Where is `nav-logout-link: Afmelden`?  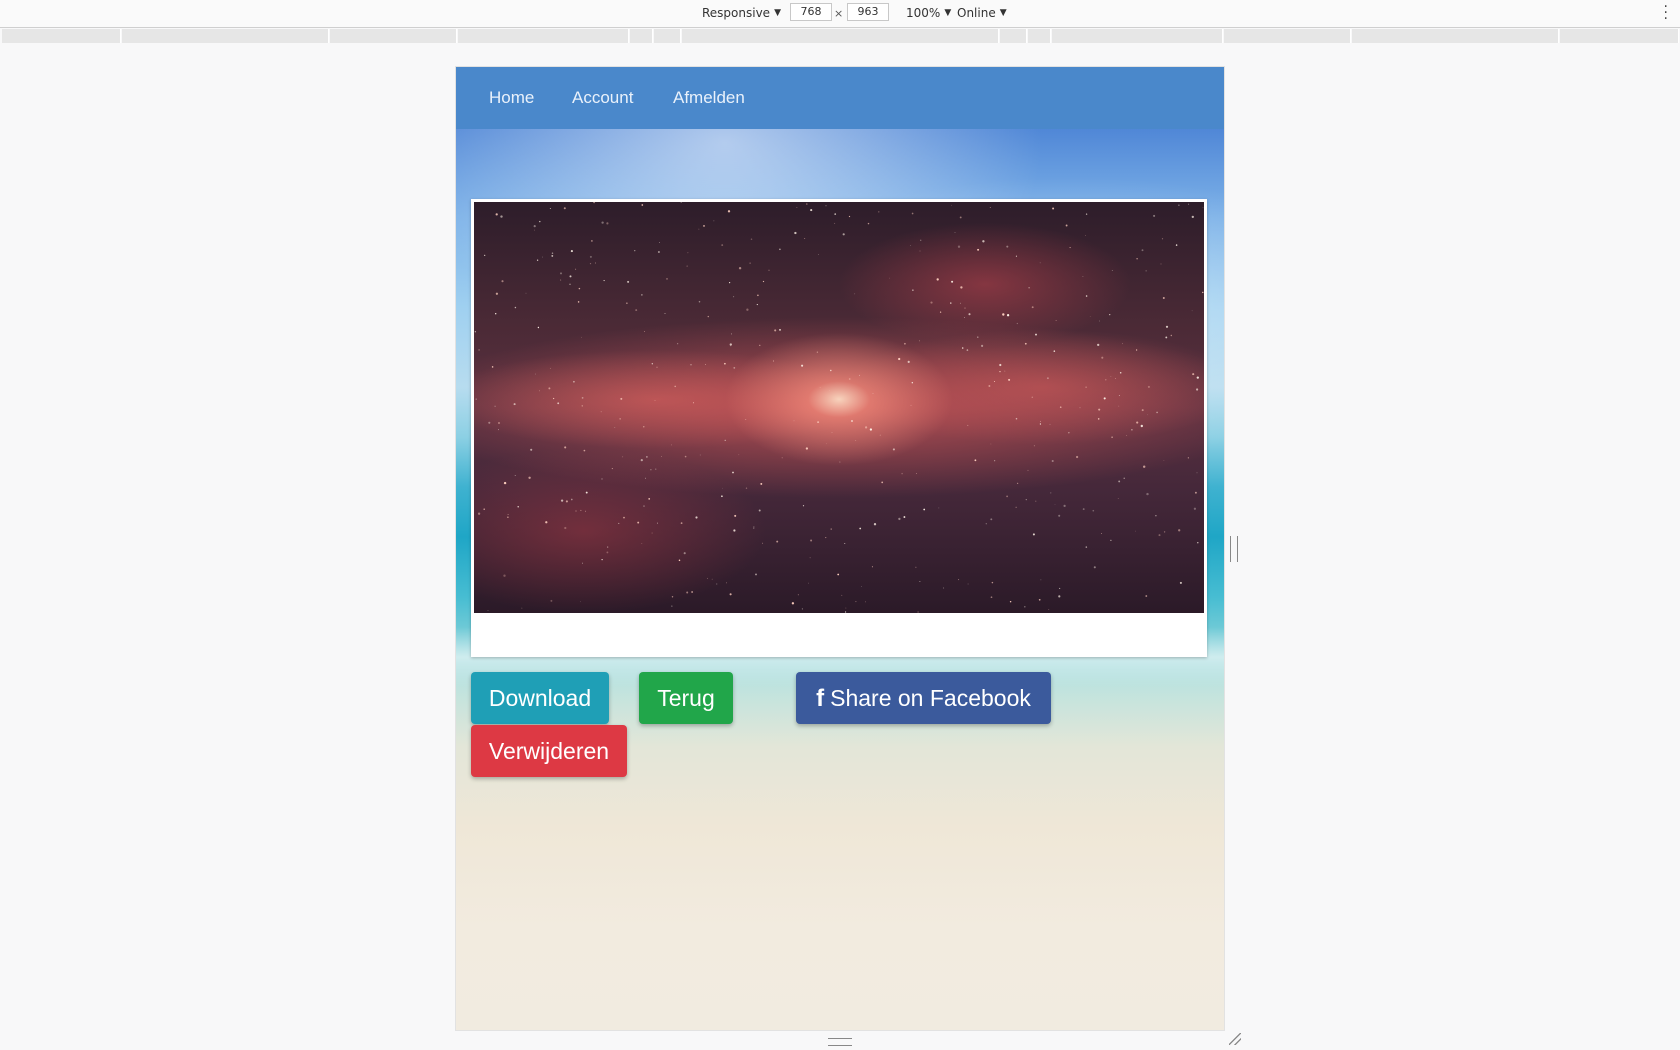
nav-logout-link: Afmelden is located at coordinates (709, 98).